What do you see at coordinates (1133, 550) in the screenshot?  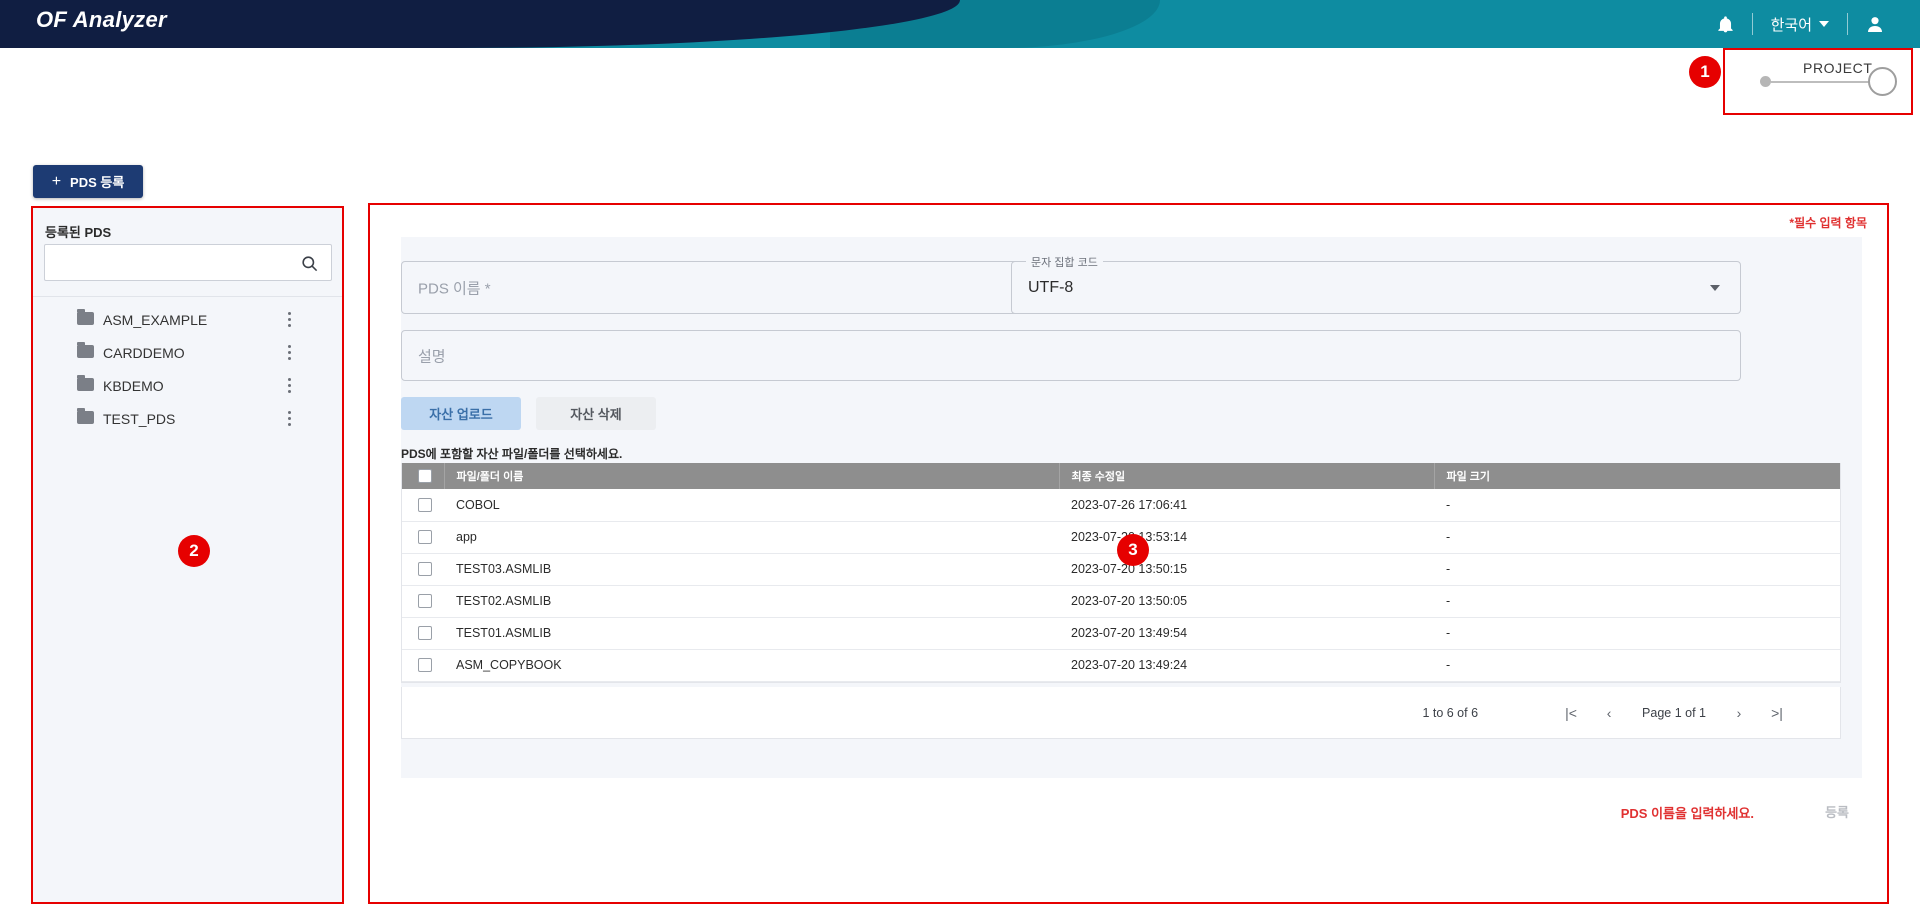 I see `annotation-badge-3: 3` at bounding box center [1133, 550].